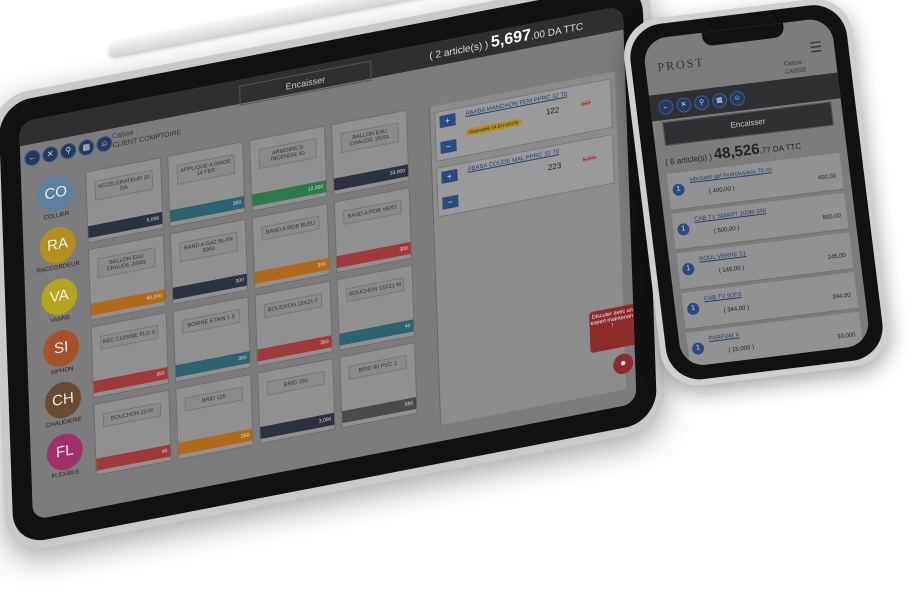 This screenshot has height=599, width=916. Describe the element at coordinates (128, 302) in the screenshot. I see `product-price: 40,000` at that location.